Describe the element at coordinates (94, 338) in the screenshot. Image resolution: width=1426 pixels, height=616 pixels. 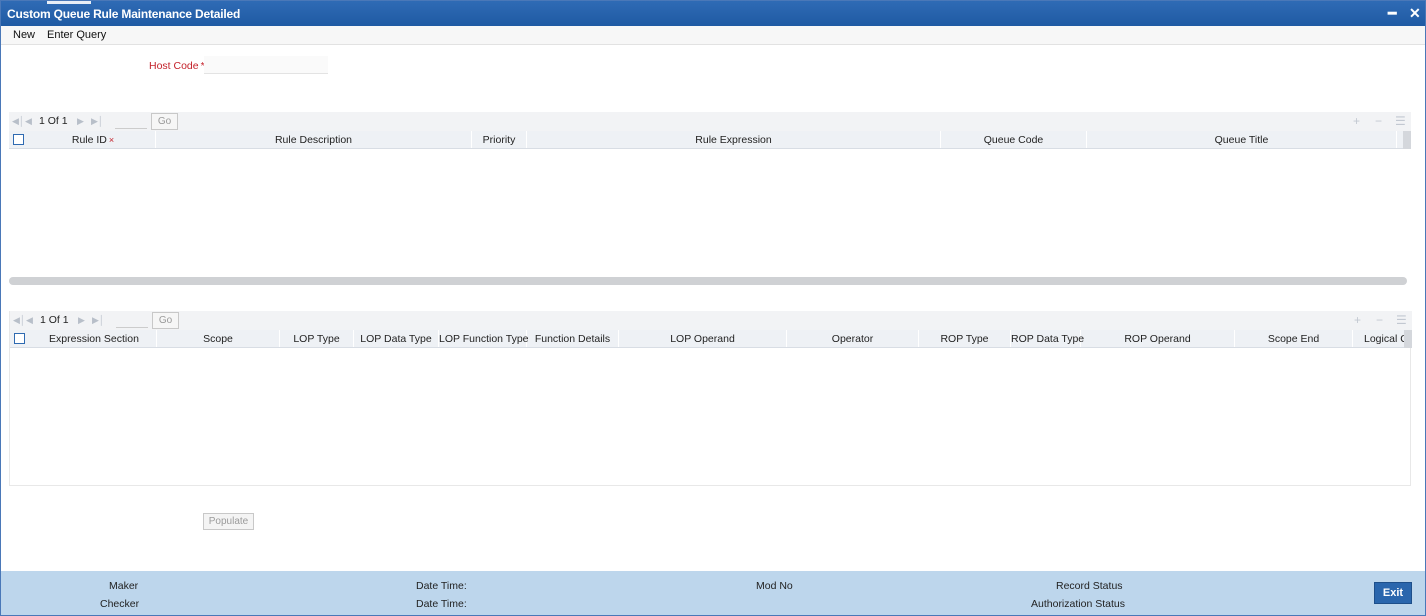
I see `column-header: Expression Section` at that location.